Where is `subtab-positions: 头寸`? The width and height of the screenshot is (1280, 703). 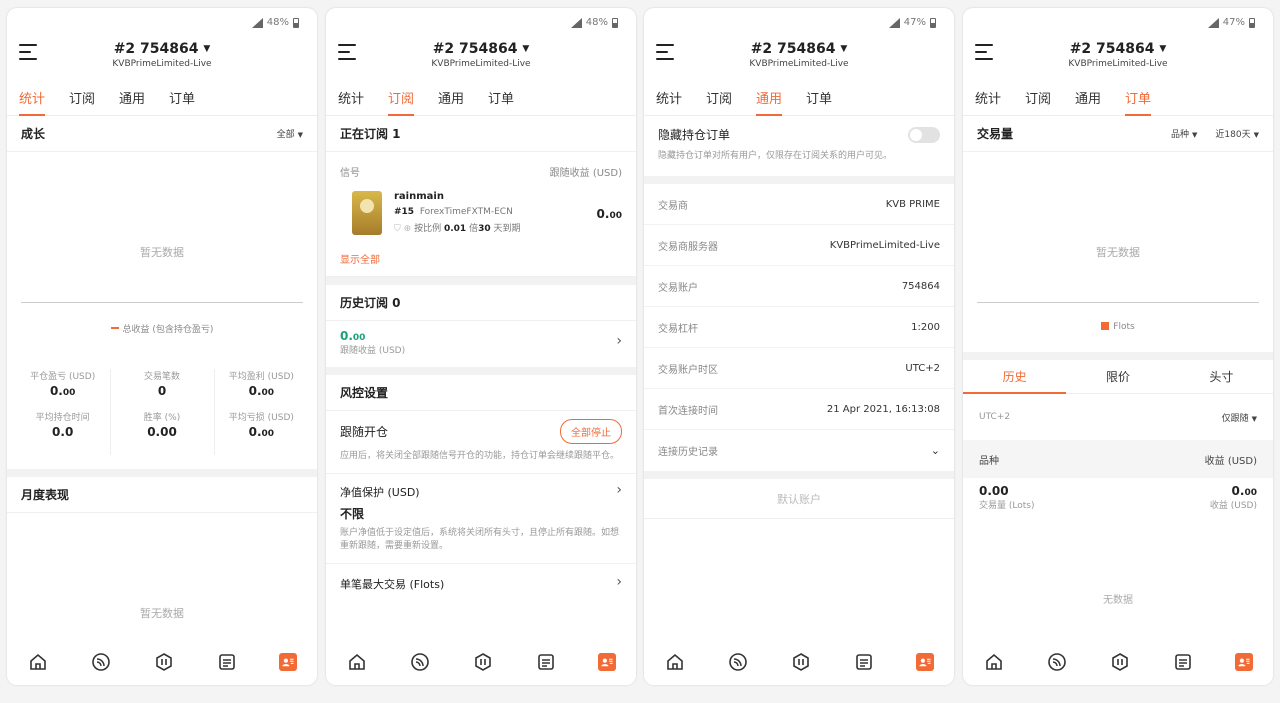 subtab-positions: 头寸 is located at coordinates (1221, 376).